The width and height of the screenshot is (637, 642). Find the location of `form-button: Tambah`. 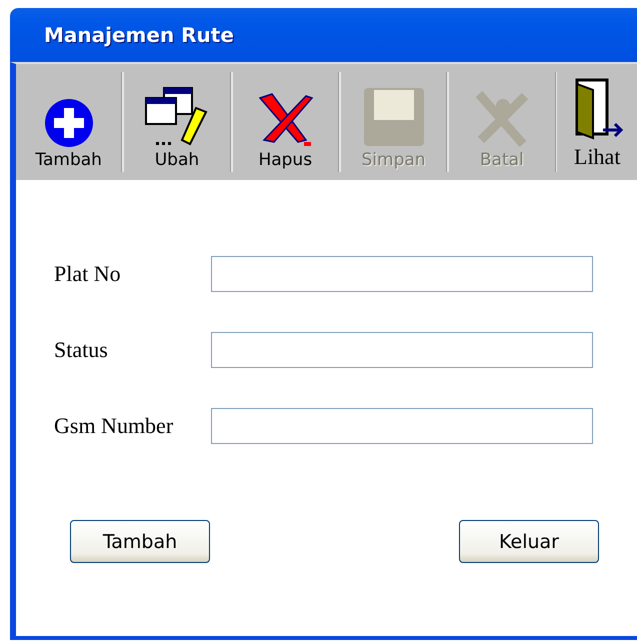

form-button: Tambah is located at coordinates (140, 541).